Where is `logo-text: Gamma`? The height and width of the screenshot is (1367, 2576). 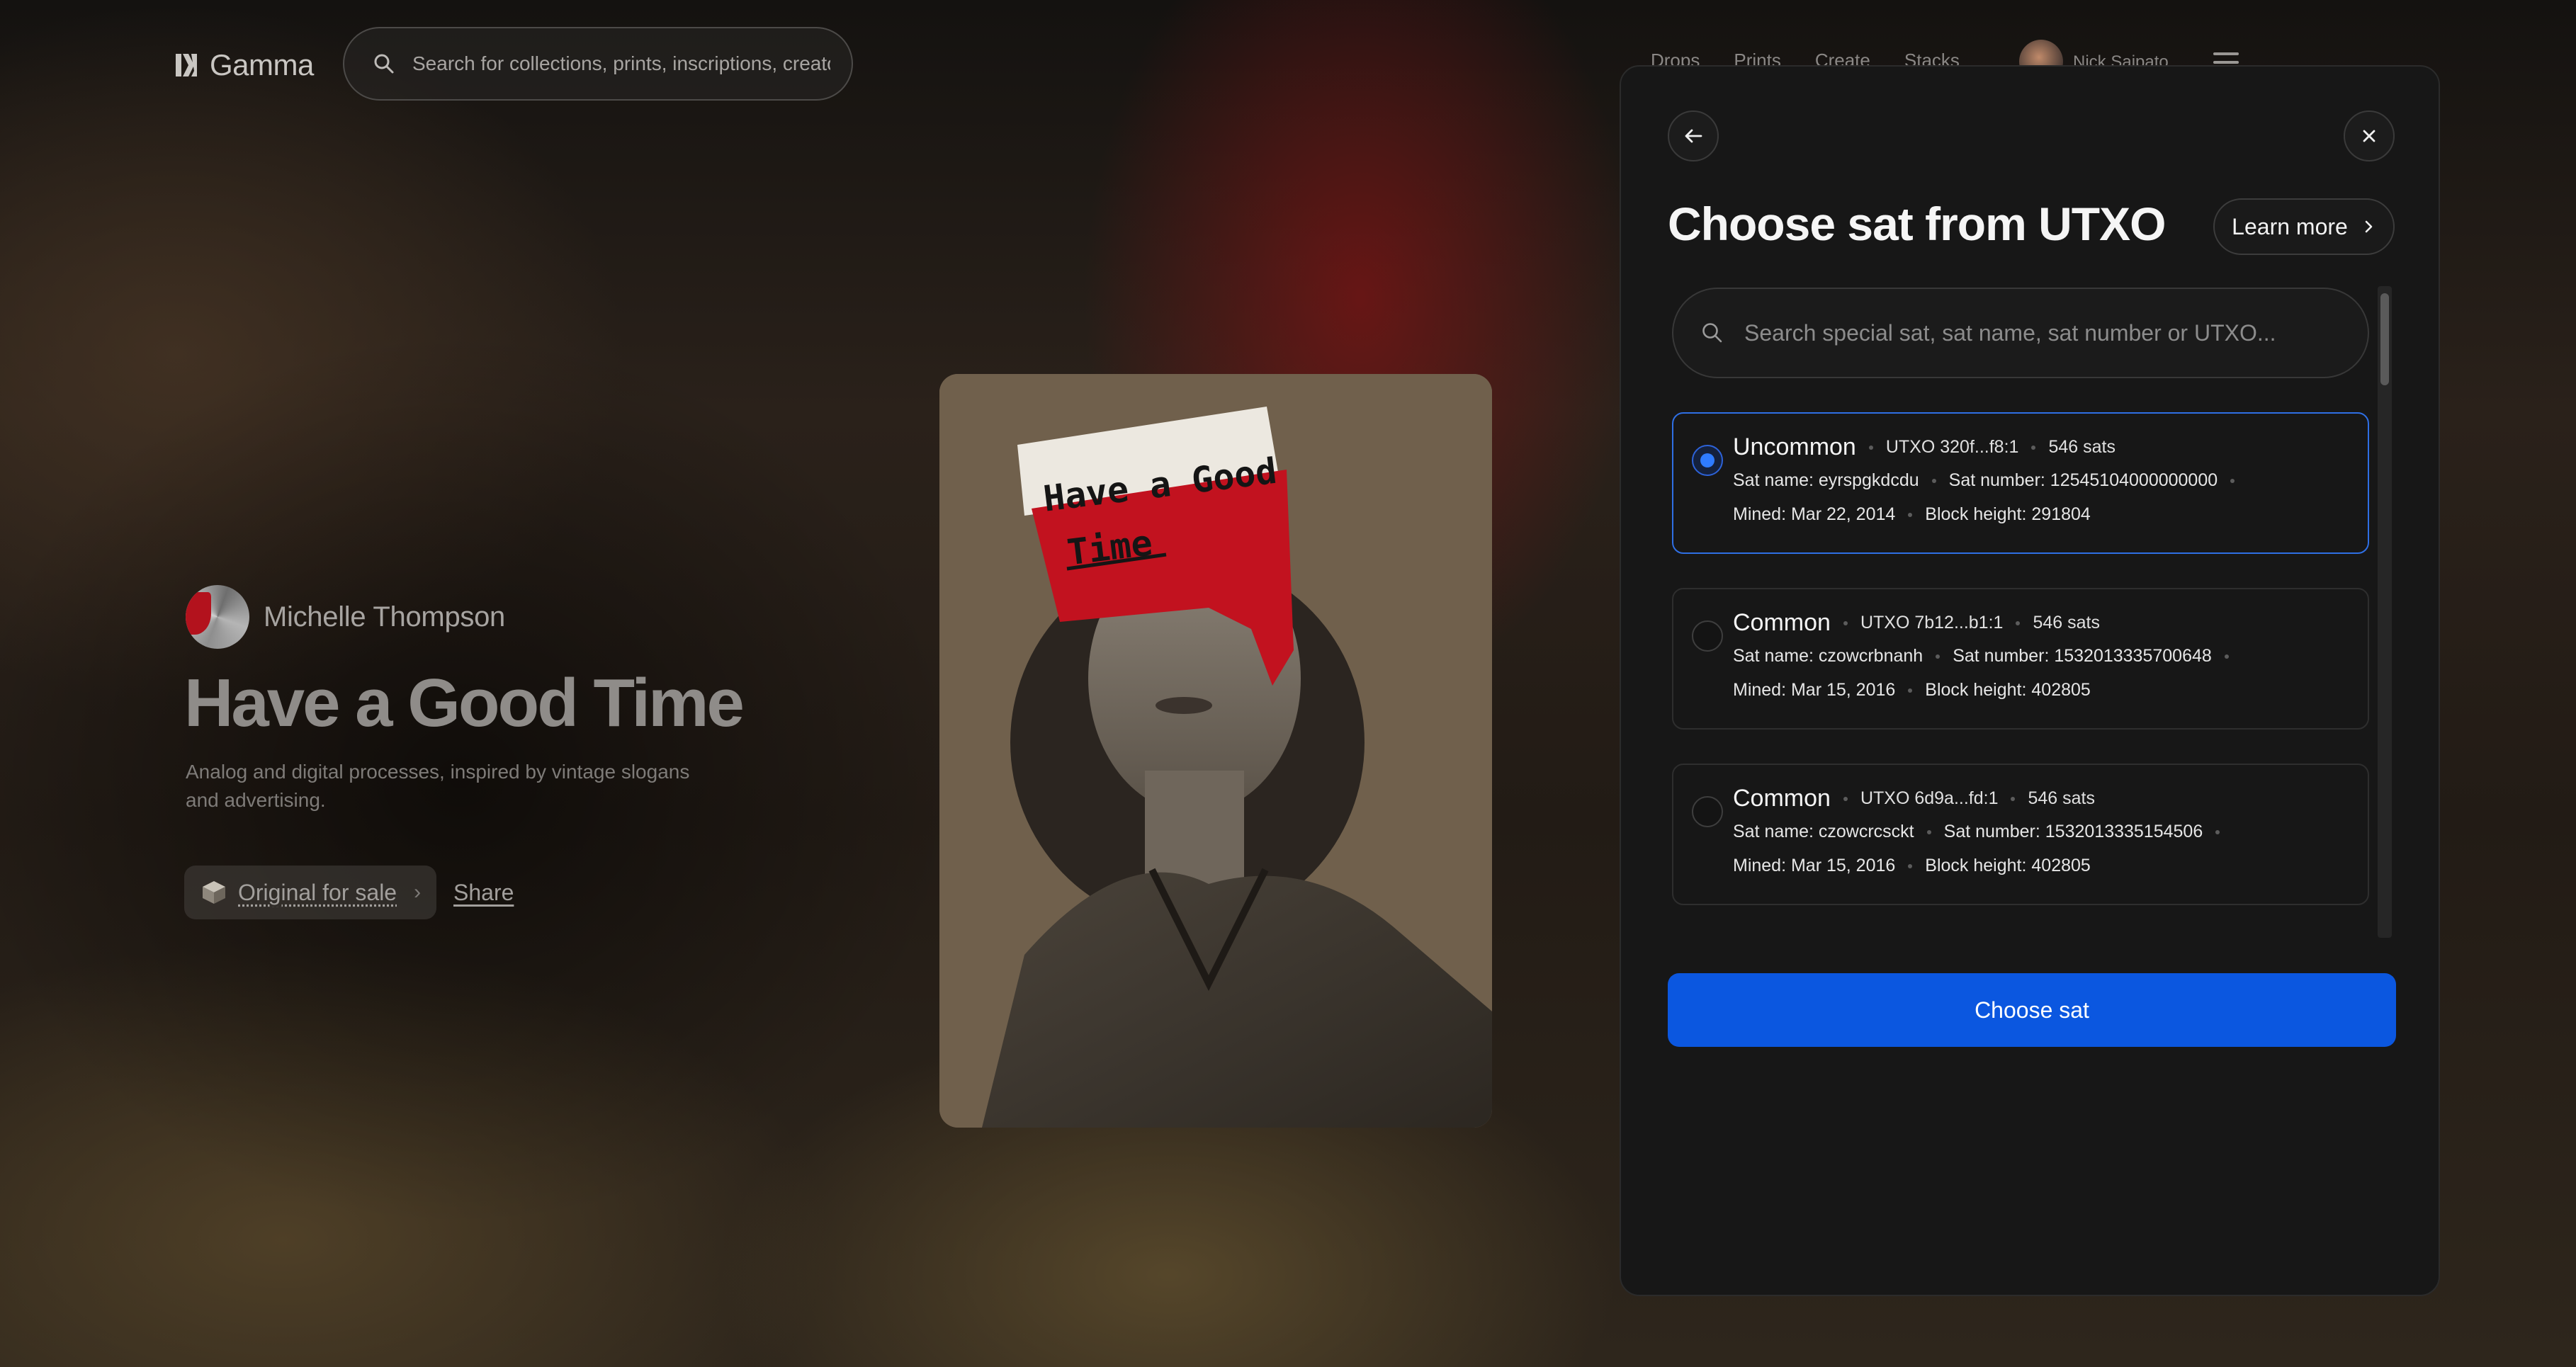
logo-text: Gamma is located at coordinates (262, 65).